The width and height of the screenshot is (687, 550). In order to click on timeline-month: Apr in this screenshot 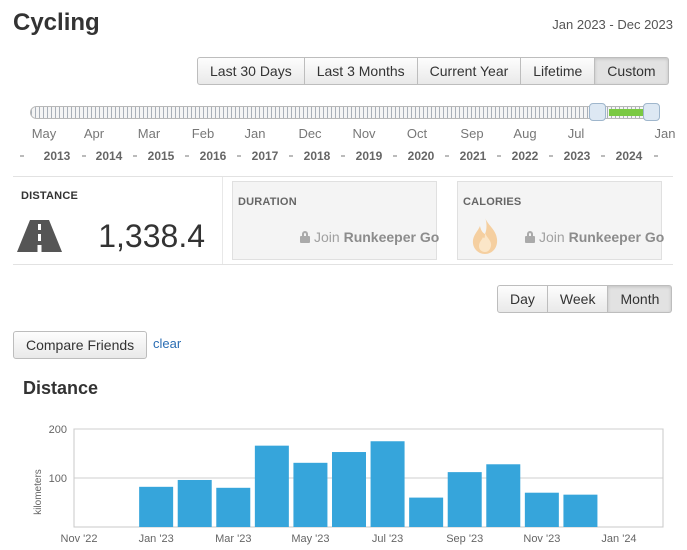, I will do `click(94, 133)`.